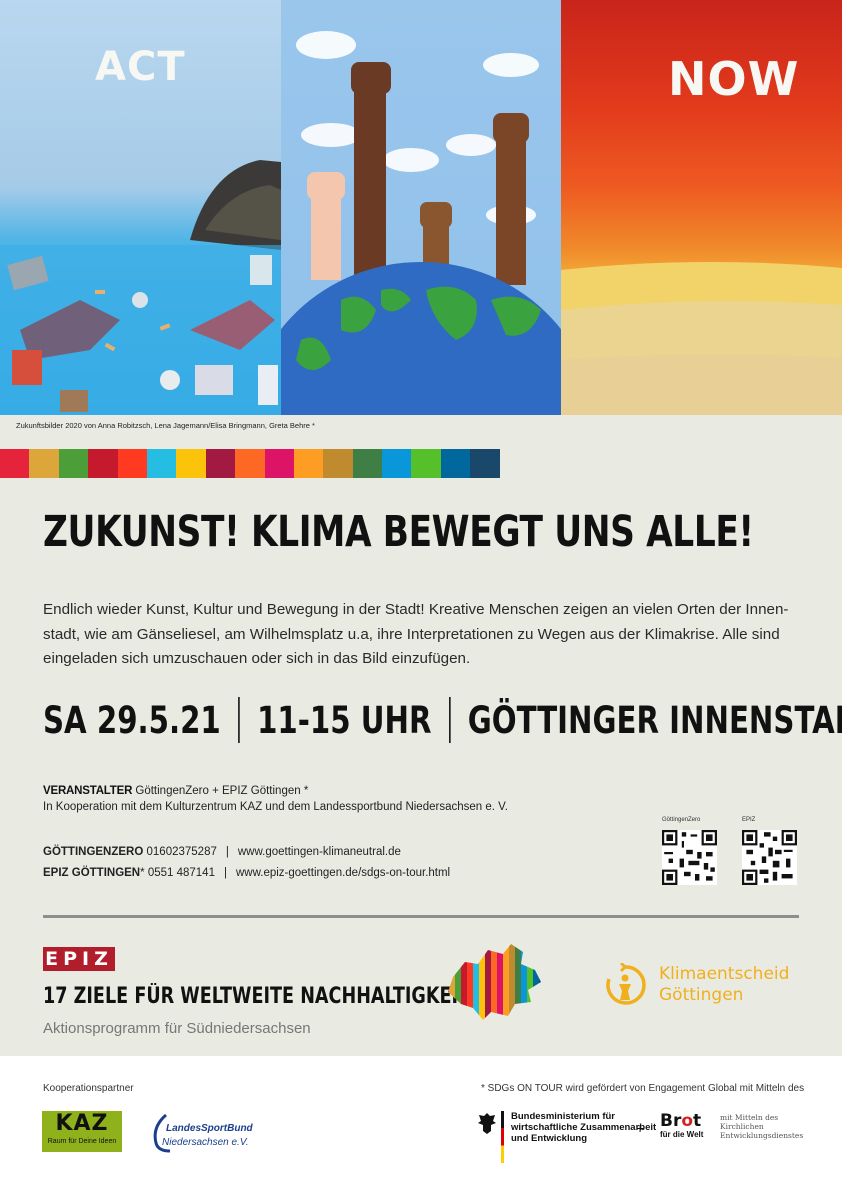 Image resolution: width=842 pixels, height=1191 pixels. I want to click on klima-line2: Göttingen, so click(701, 995).